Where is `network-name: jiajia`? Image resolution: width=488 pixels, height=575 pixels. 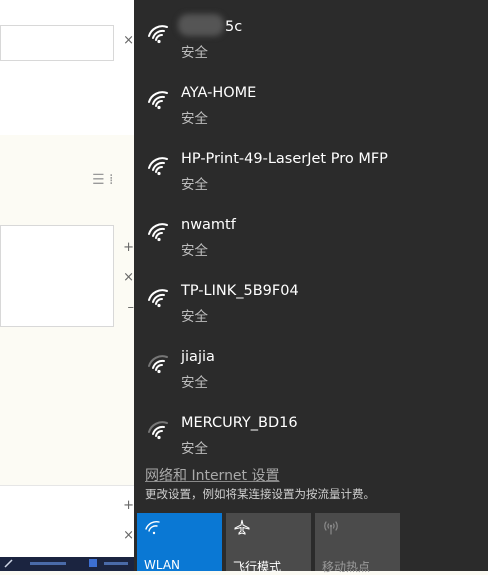
network-name: jiajia is located at coordinates (198, 357).